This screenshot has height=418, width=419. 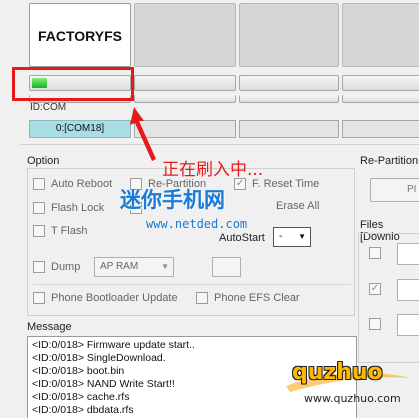 I want to click on dump-blank-field, so click(x=226, y=267).